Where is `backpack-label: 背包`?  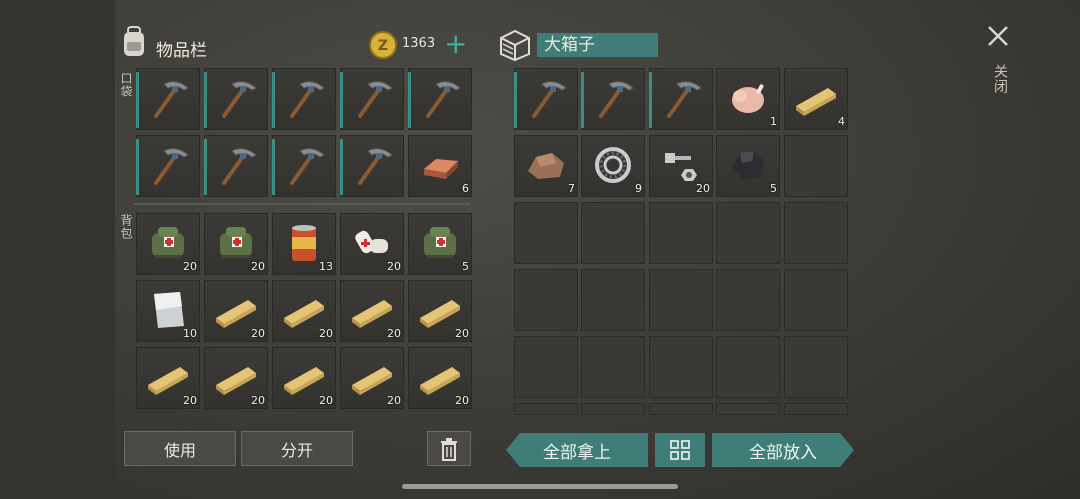
backpack-label: 背包 is located at coordinates (126, 227).